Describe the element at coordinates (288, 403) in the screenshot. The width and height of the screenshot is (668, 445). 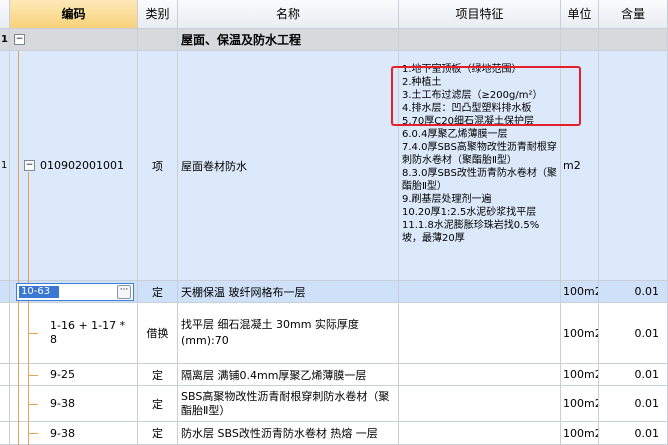
I see `row-name: SBS高聚物改性沥青耐根穿刺防水卷材（聚酯胎Ⅱ型）` at that location.